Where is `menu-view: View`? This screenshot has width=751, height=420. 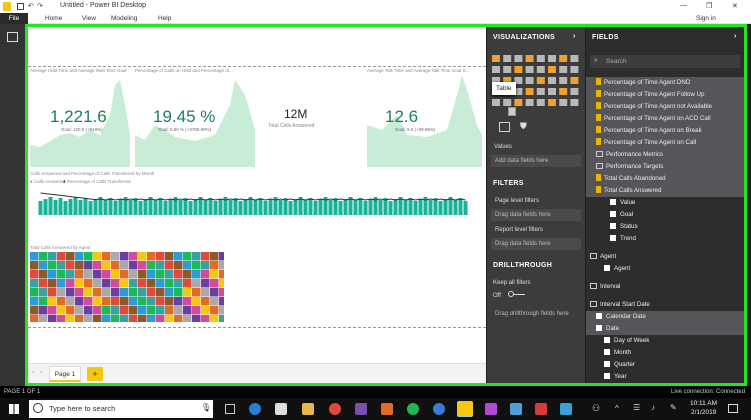
menu-view: View is located at coordinates (89, 18).